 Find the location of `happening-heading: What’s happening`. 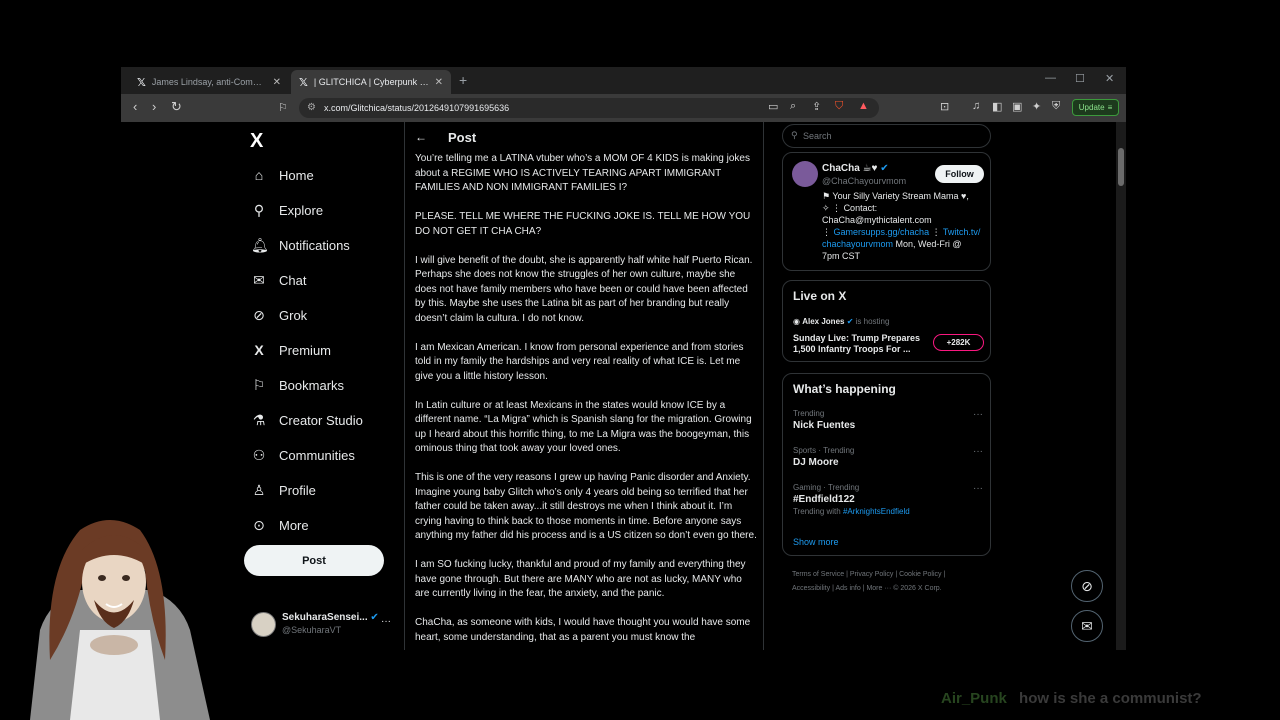

happening-heading: What’s happening is located at coordinates (844, 389).